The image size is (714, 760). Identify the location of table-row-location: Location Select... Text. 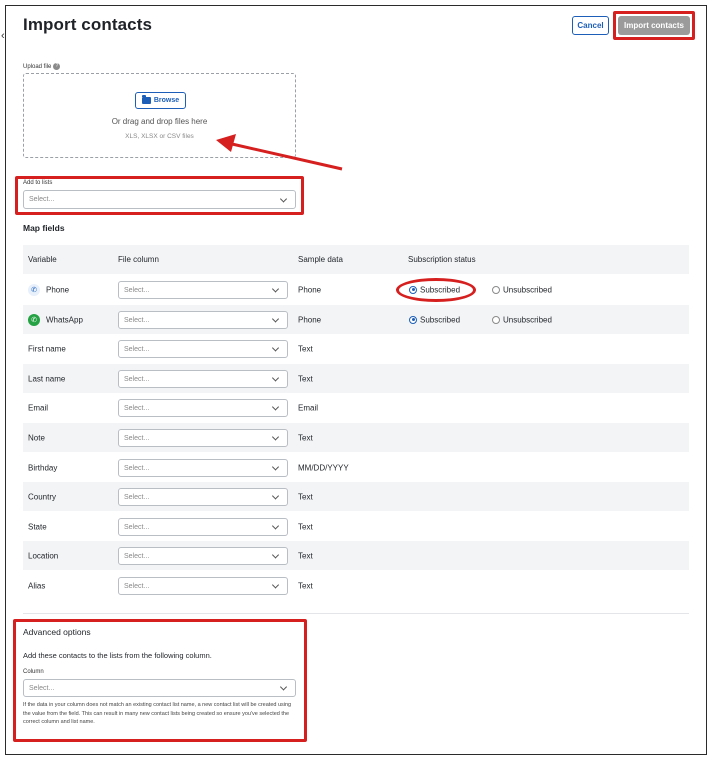
(356, 555).